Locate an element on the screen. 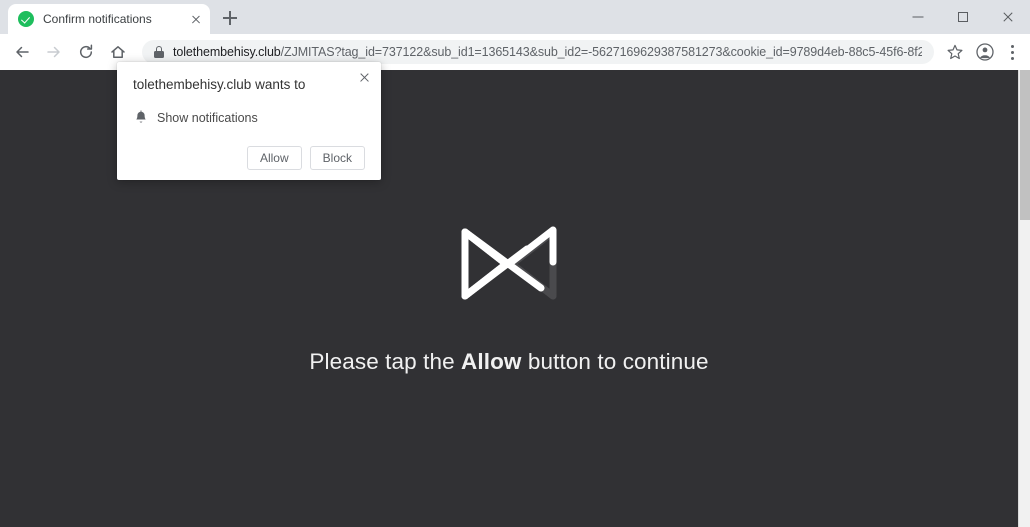  call-to-action-text: Please tap the Allow button to continue is located at coordinates (508, 362).